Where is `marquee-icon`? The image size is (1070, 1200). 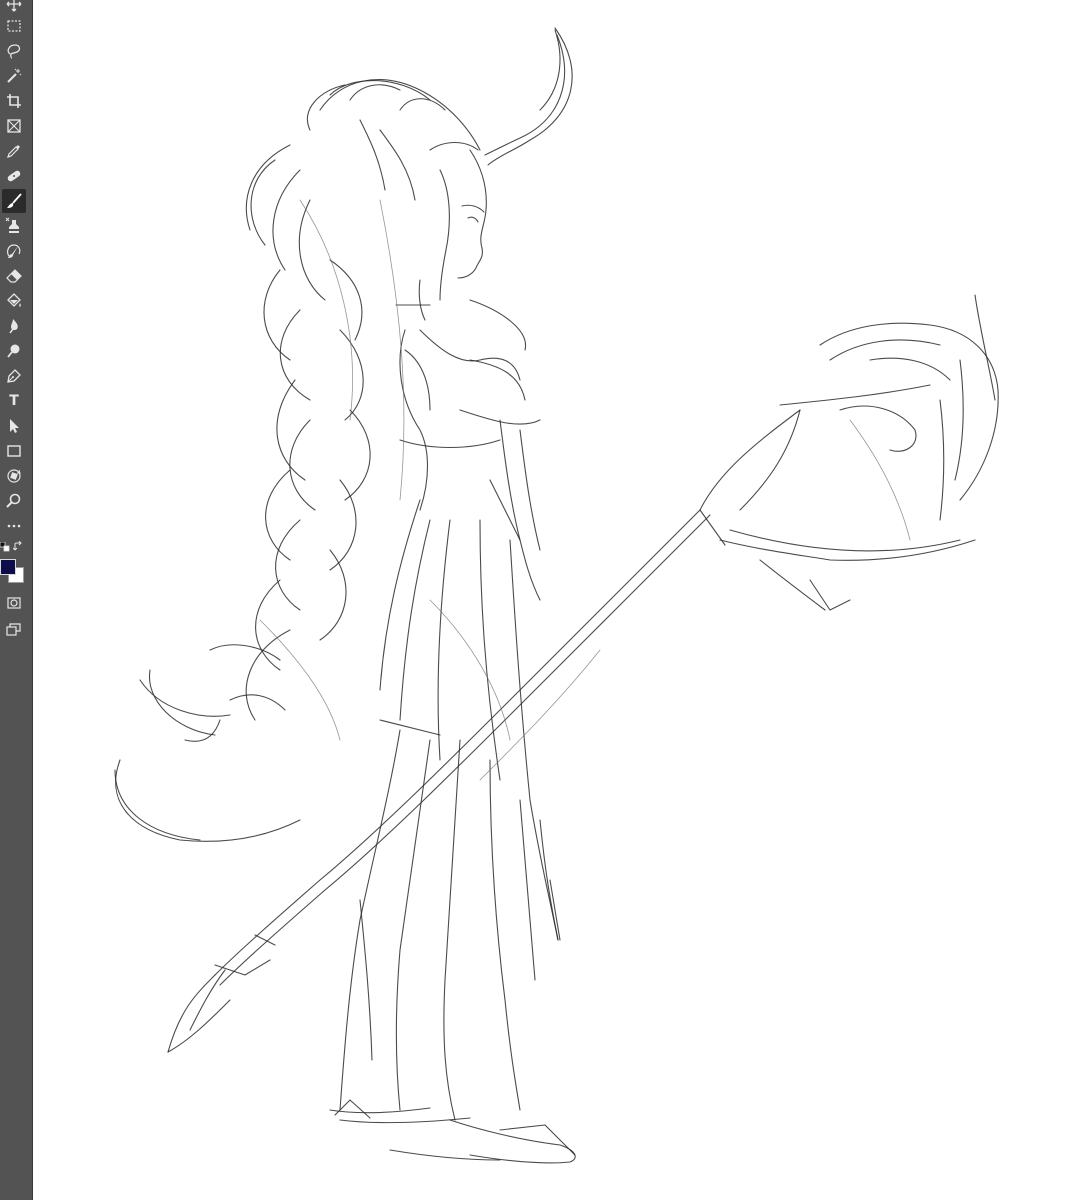 marquee-icon is located at coordinates (14, 26).